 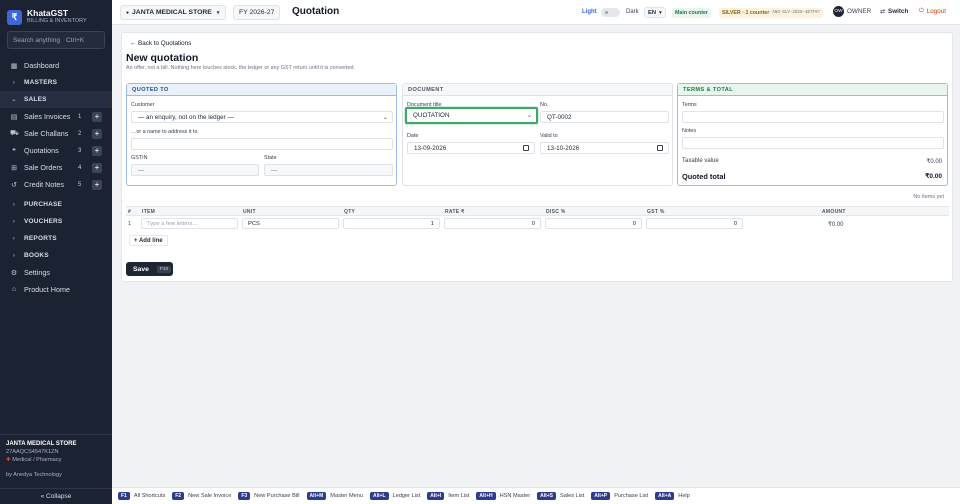 I want to click on no-items-label: No items yet, so click(x=928, y=197).